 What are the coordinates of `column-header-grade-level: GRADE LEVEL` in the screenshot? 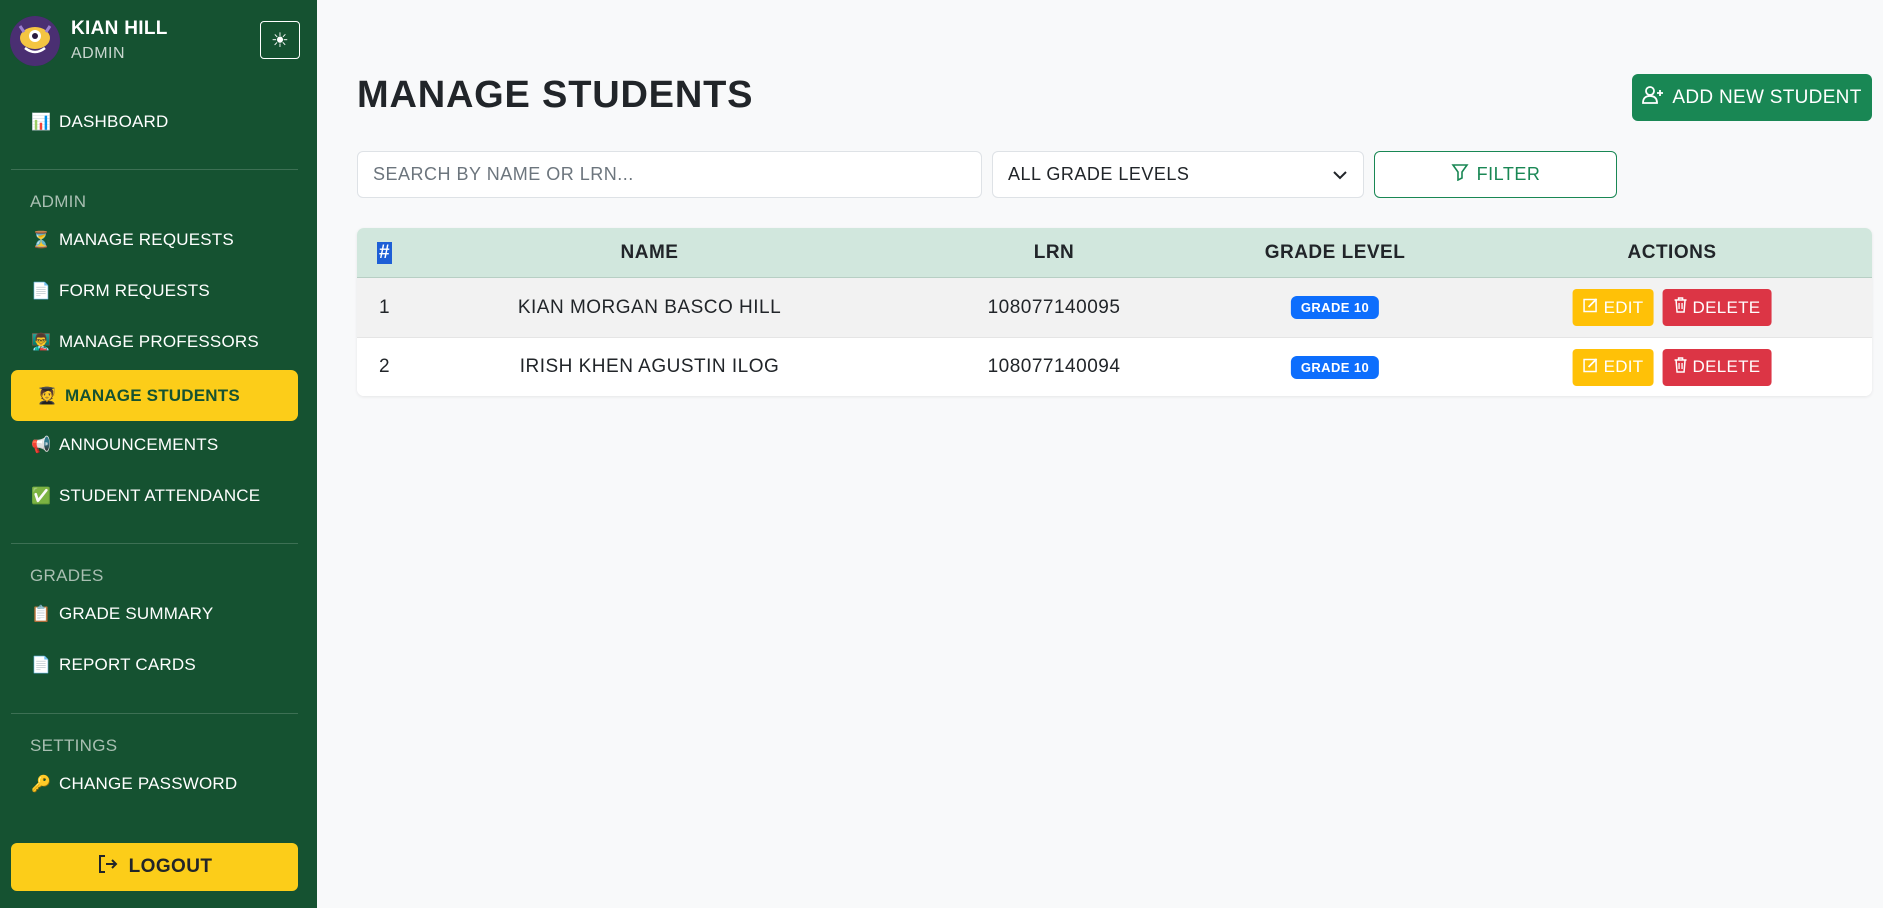 It's located at (1335, 252).